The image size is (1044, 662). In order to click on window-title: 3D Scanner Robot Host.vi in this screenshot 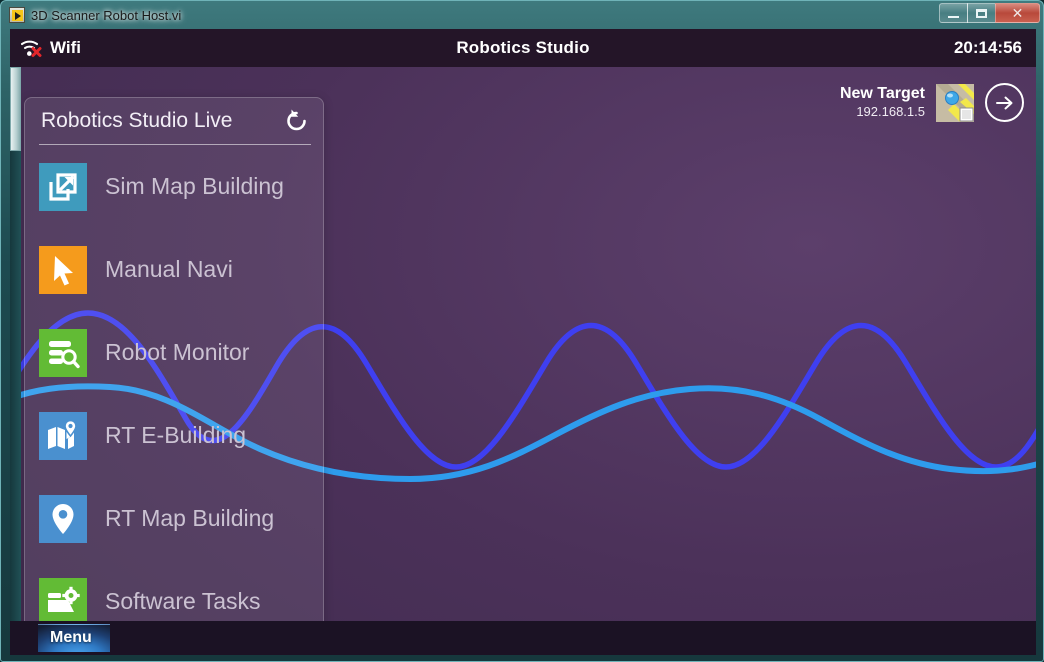, I will do `click(106, 15)`.